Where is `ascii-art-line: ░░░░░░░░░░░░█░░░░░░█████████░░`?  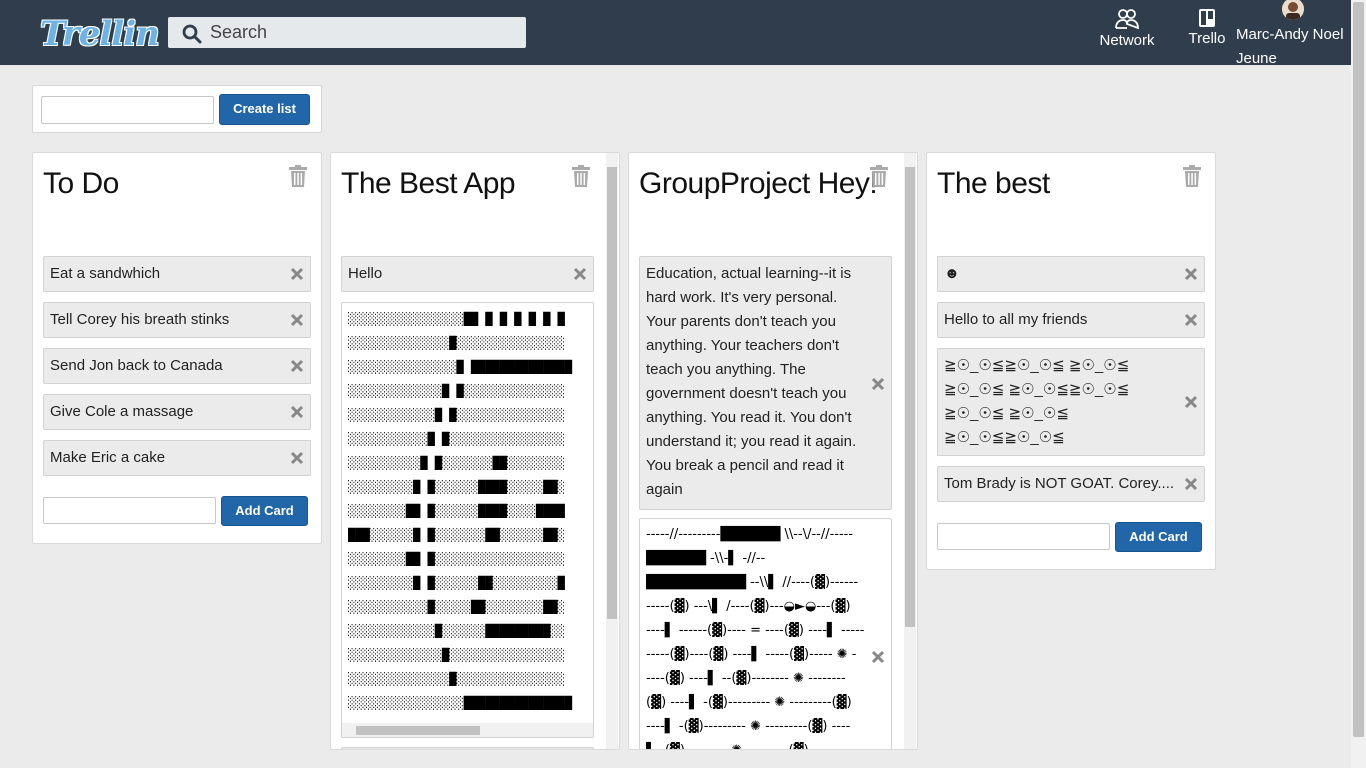
ascii-art-line: ░░░░░░░░░░░░█░░░░░░█████████░░ is located at coordinates (456, 631).